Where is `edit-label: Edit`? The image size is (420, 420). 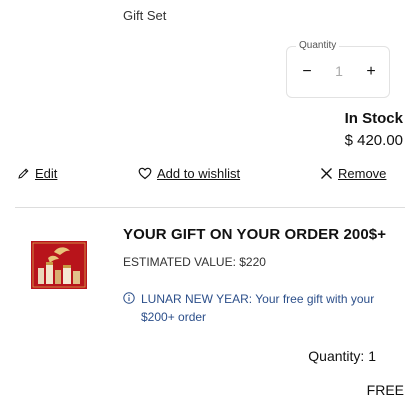 edit-label: Edit is located at coordinates (46, 173).